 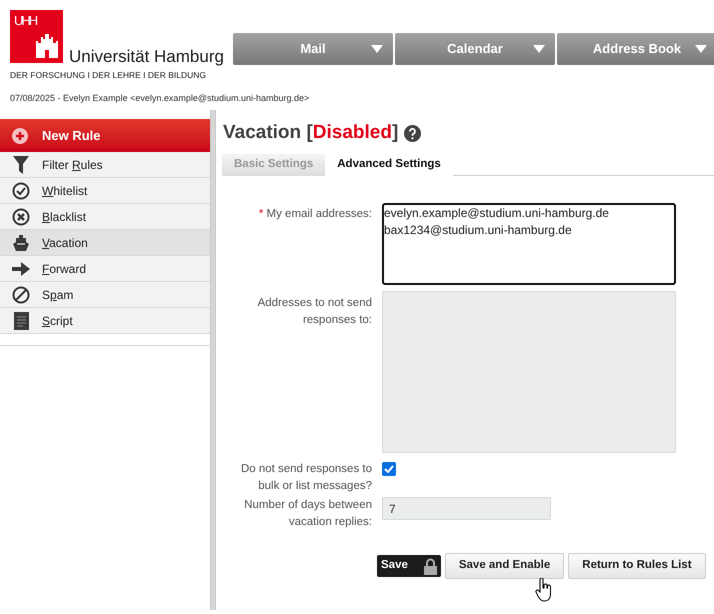 What do you see at coordinates (47, 46) in the screenshot?
I see `castle-icon` at bounding box center [47, 46].